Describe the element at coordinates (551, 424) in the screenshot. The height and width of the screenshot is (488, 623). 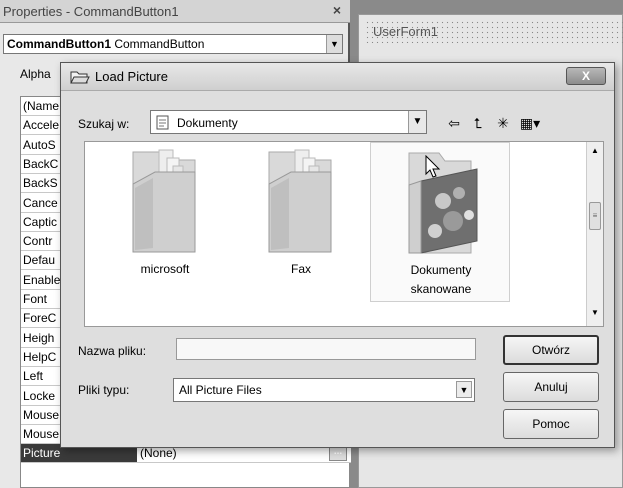
I see `help-button: Pomoc` at that location.